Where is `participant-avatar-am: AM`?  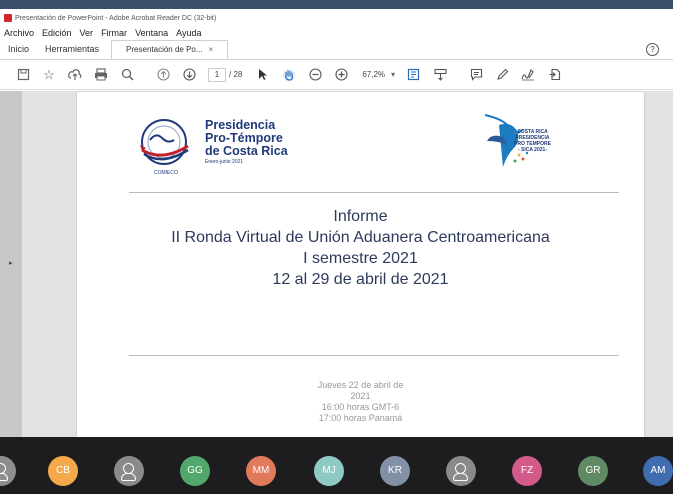 participant-avatar-am: AM is located at coordinates (658, 471).